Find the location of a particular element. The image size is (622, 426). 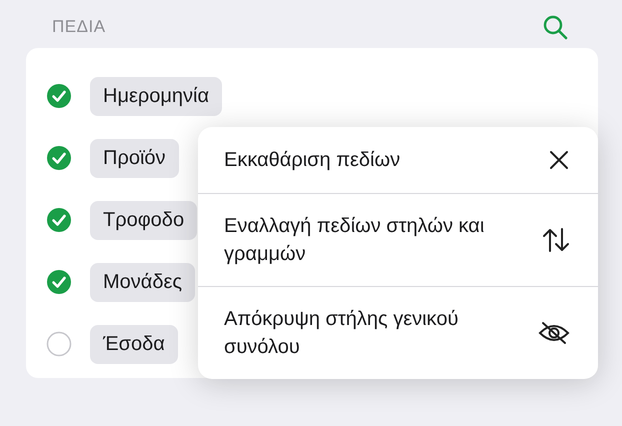

swap-arrows-icon is located at coordinates (556, 240).